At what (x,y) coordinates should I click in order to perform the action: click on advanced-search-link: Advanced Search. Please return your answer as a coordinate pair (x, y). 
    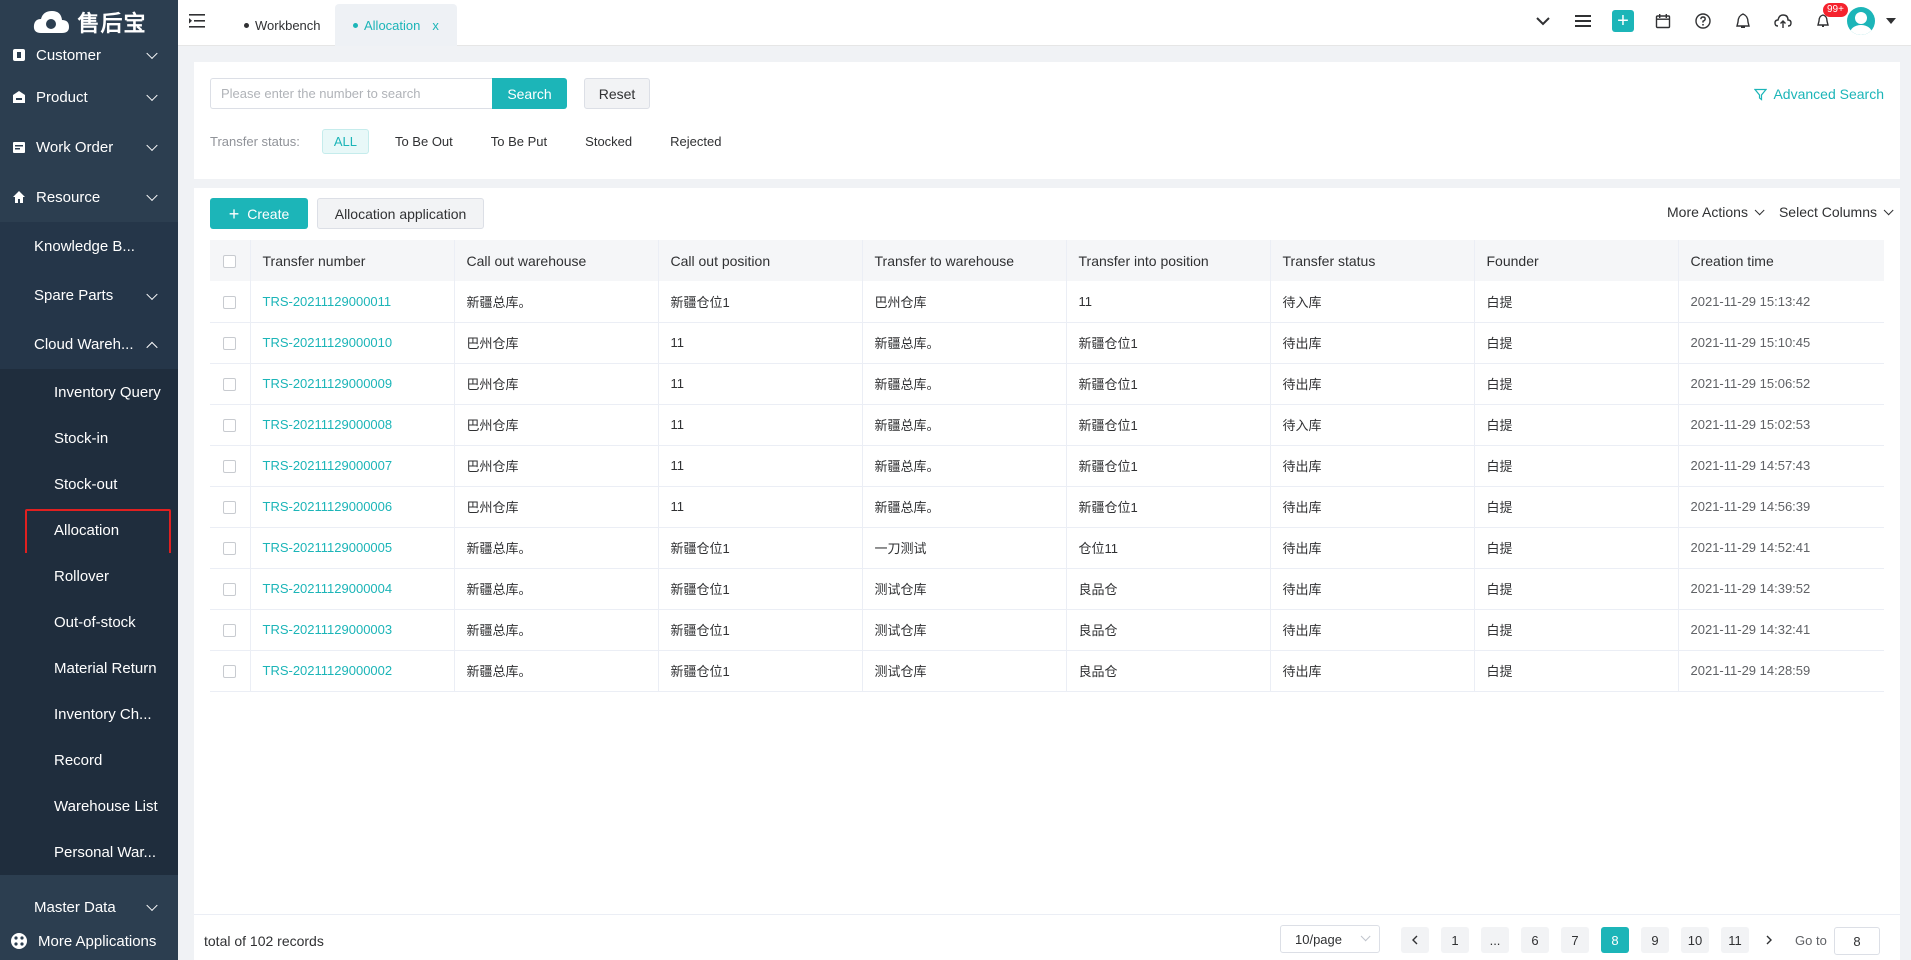
    Looking at the image, I should click on (1819, 94).